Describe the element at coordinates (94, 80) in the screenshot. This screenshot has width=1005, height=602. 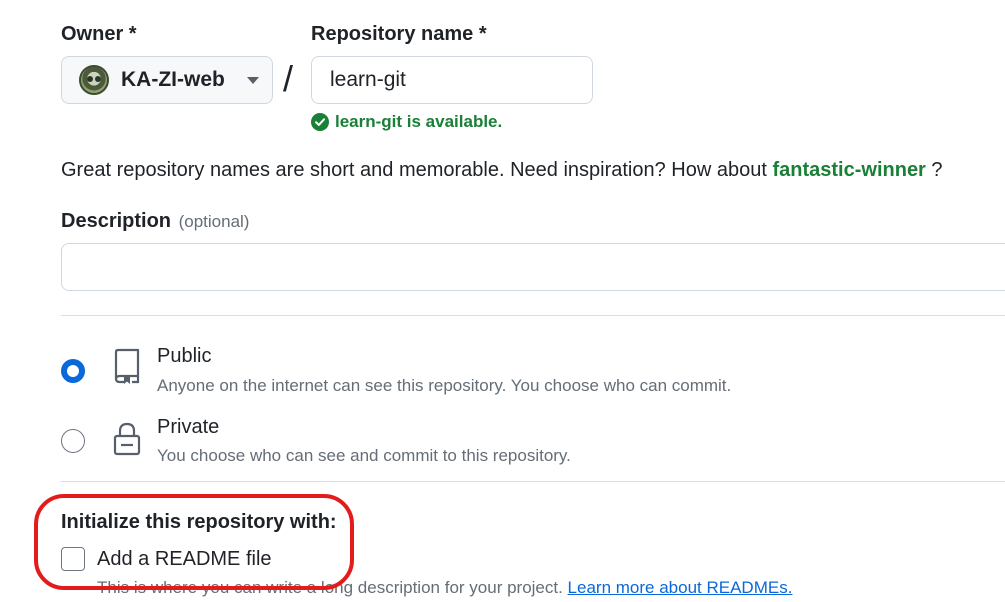
I see `owner-avatar` at that location.